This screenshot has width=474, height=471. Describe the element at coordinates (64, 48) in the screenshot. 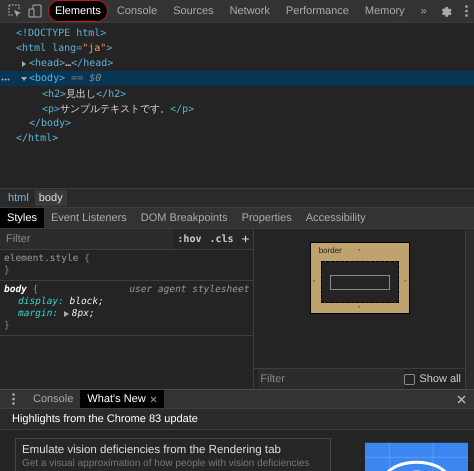

I see `dom-node: <html lang="ja">` at that location.